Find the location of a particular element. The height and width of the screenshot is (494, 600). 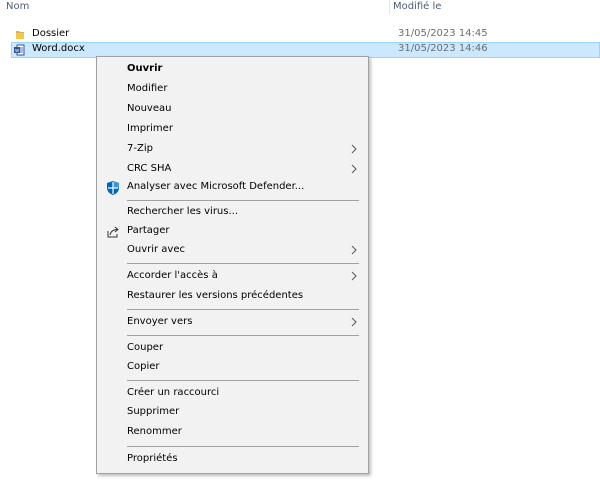

menu-item-ouvrir: Ouvrir is located at coordinates (232, 70).